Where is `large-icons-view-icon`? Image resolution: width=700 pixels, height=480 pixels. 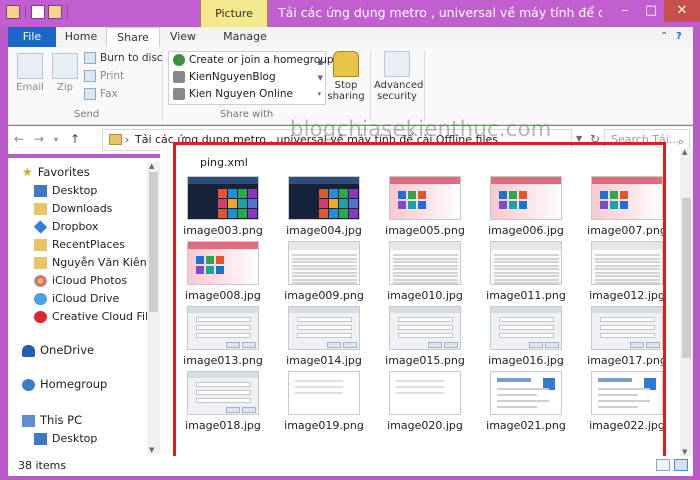
large-icons-view-icon is located at coordinates (681, 465).